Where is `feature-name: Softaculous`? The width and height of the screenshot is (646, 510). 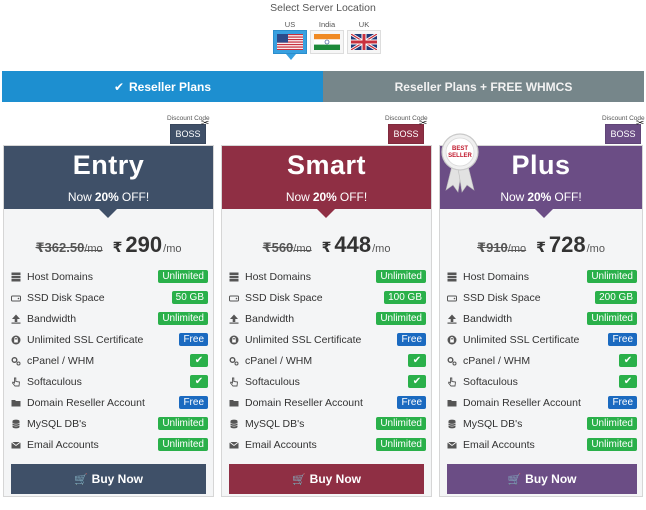
feature-name: Softaculous is located at coordinates (490, 381).